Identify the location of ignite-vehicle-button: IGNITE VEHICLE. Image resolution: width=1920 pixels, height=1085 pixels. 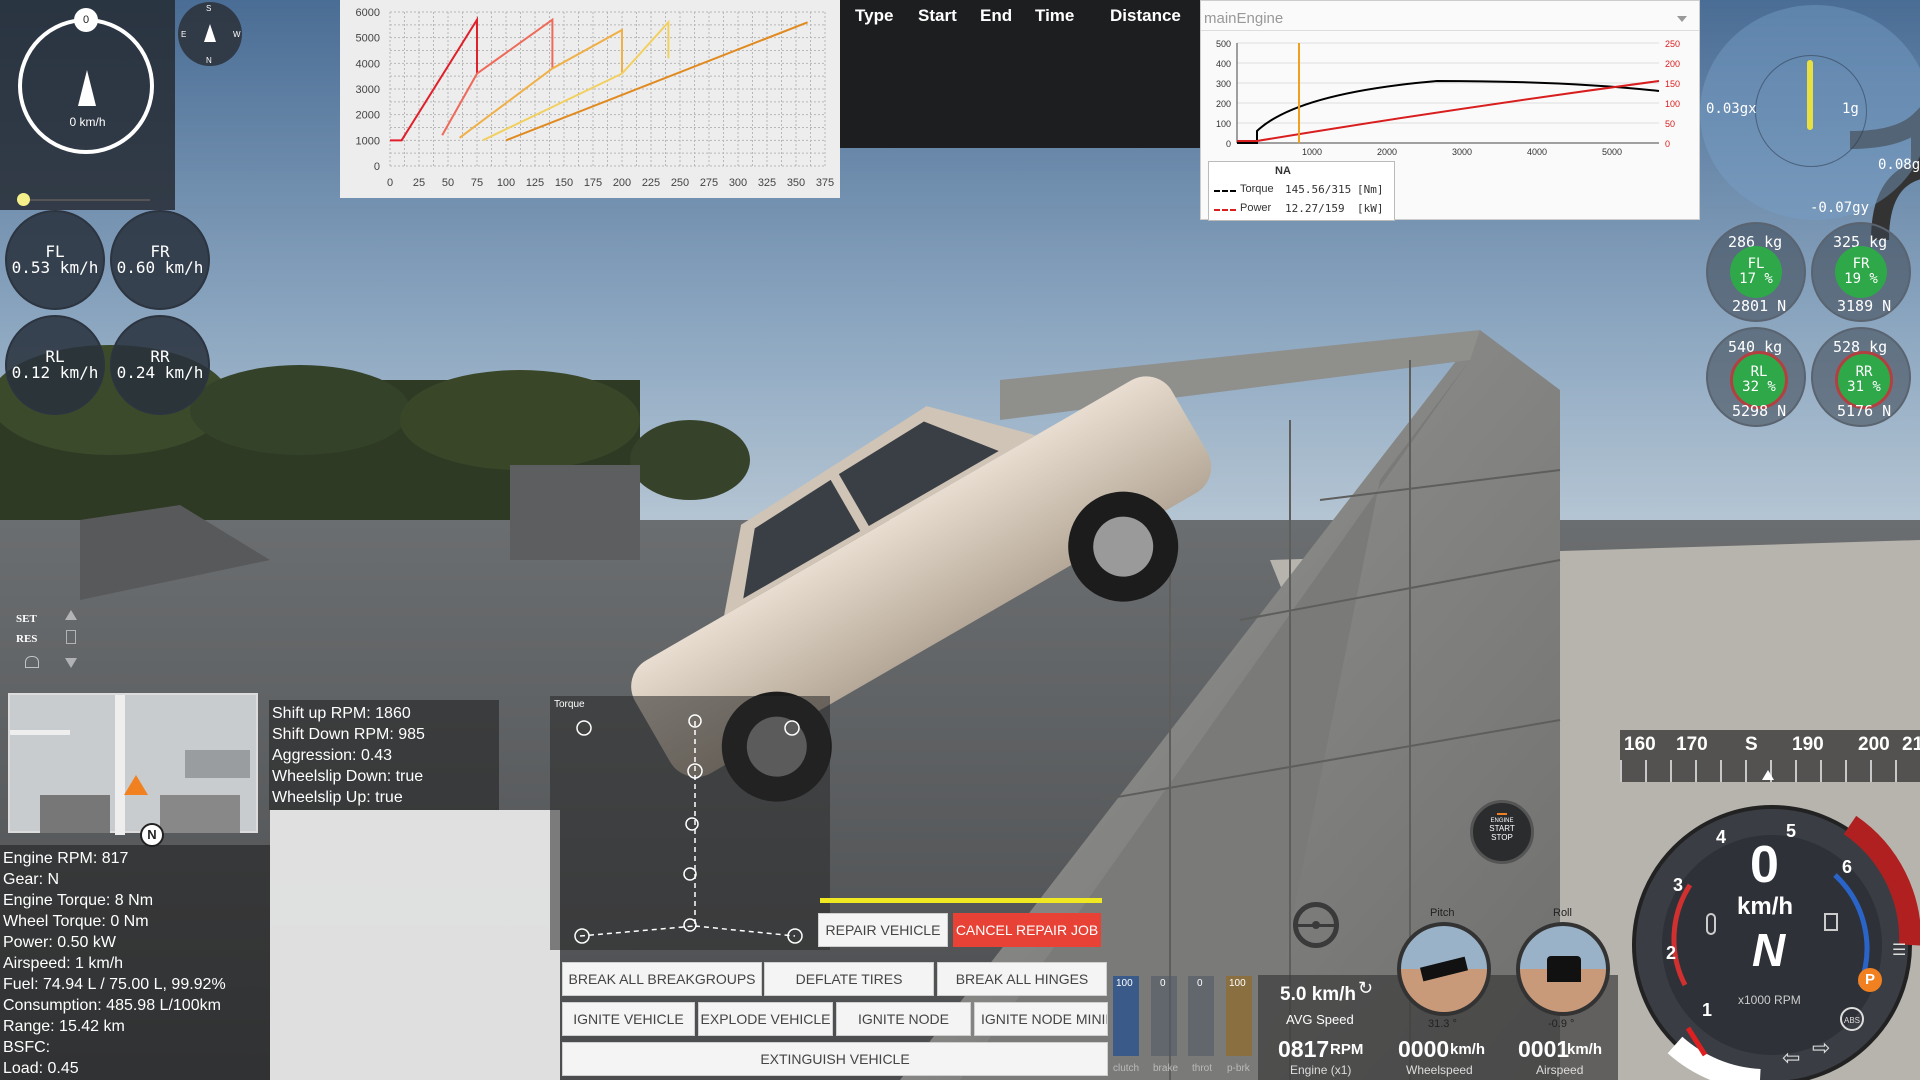
(628, 1019).